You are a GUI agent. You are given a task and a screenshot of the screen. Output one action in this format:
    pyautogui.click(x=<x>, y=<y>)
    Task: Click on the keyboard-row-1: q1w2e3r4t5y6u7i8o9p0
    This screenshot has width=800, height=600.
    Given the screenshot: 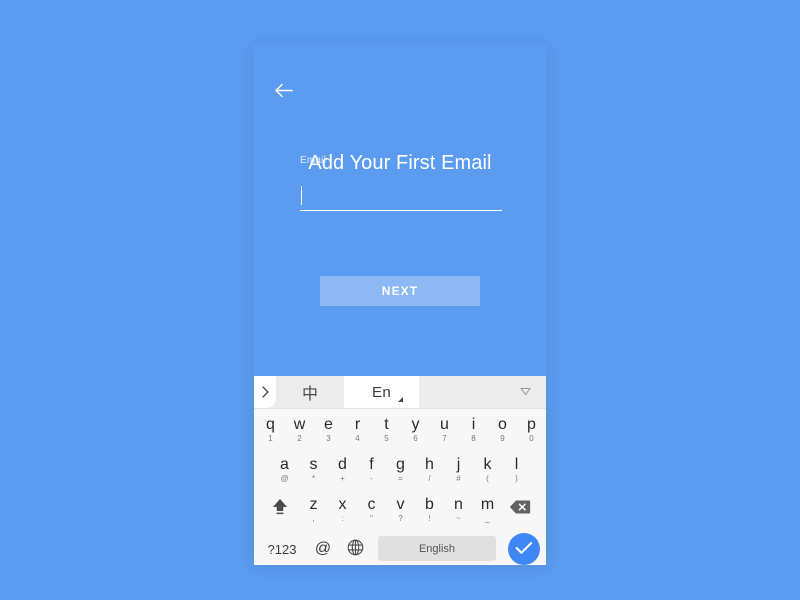 What is the action you would take?
    pyautogui.click(x=400, y=429)
    